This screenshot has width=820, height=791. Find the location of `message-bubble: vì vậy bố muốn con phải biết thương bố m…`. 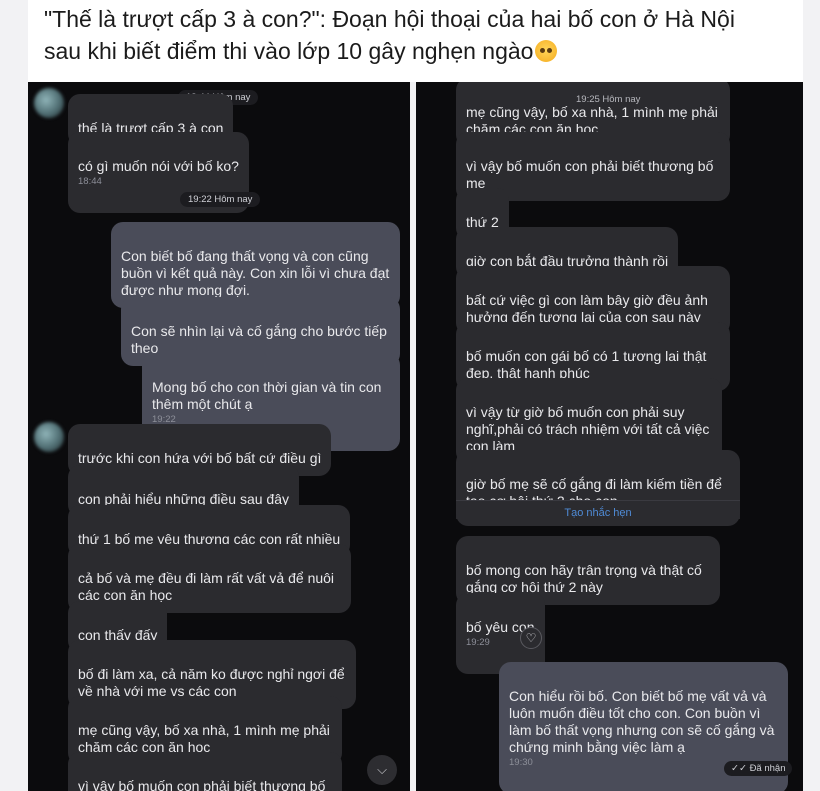

message-bubble: vì vậy bố muốn con phải biết thương bố m… is located at coordinates (205, 771).